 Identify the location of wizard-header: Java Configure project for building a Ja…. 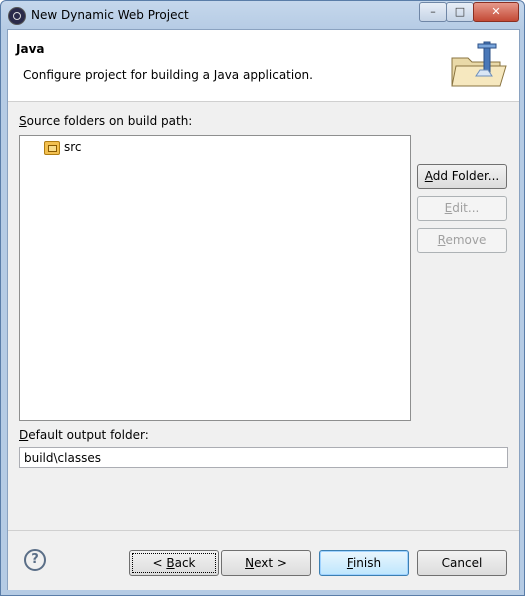
(263, 66).